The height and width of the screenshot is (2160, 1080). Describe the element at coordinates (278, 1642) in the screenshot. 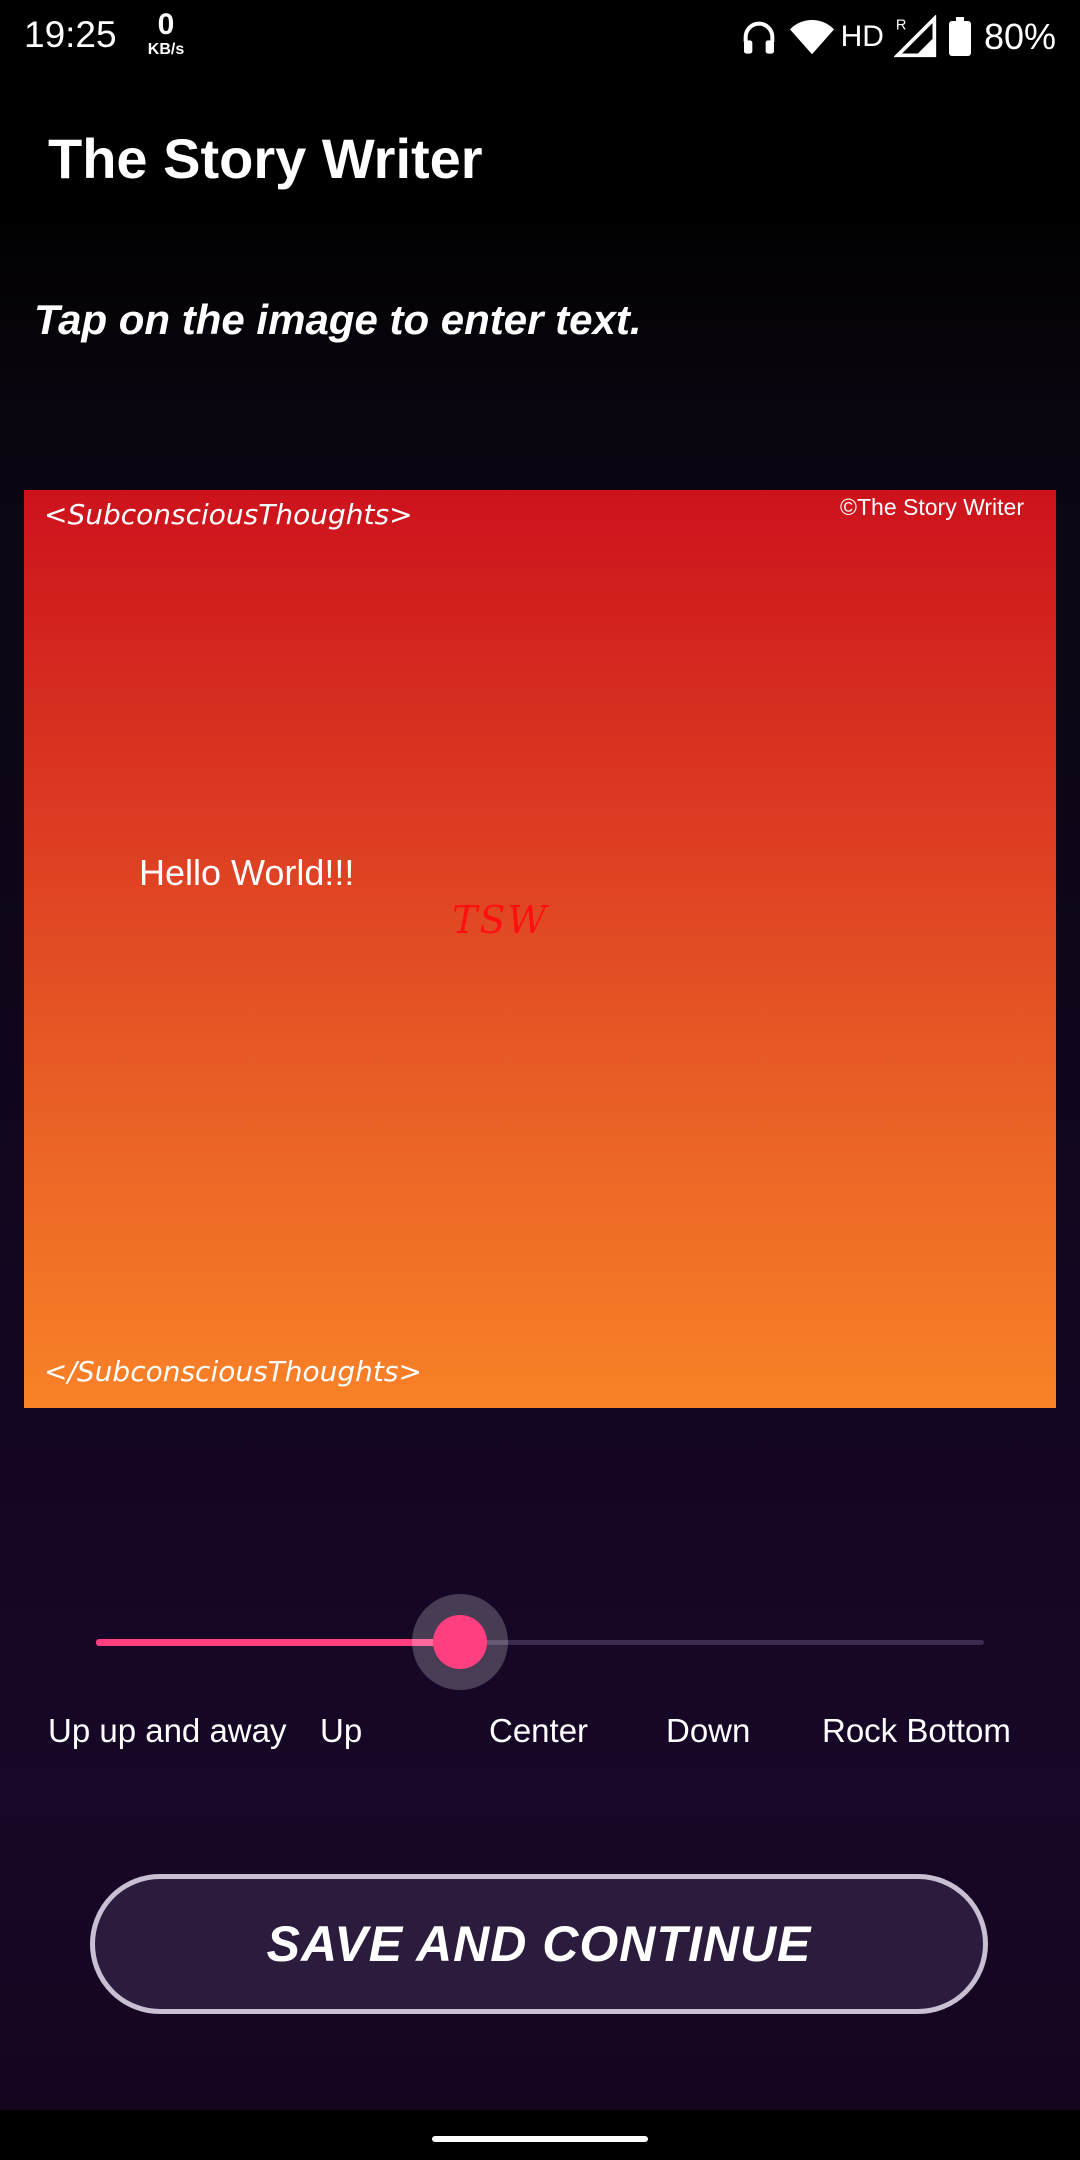

I see `slider-active-track` at that location.